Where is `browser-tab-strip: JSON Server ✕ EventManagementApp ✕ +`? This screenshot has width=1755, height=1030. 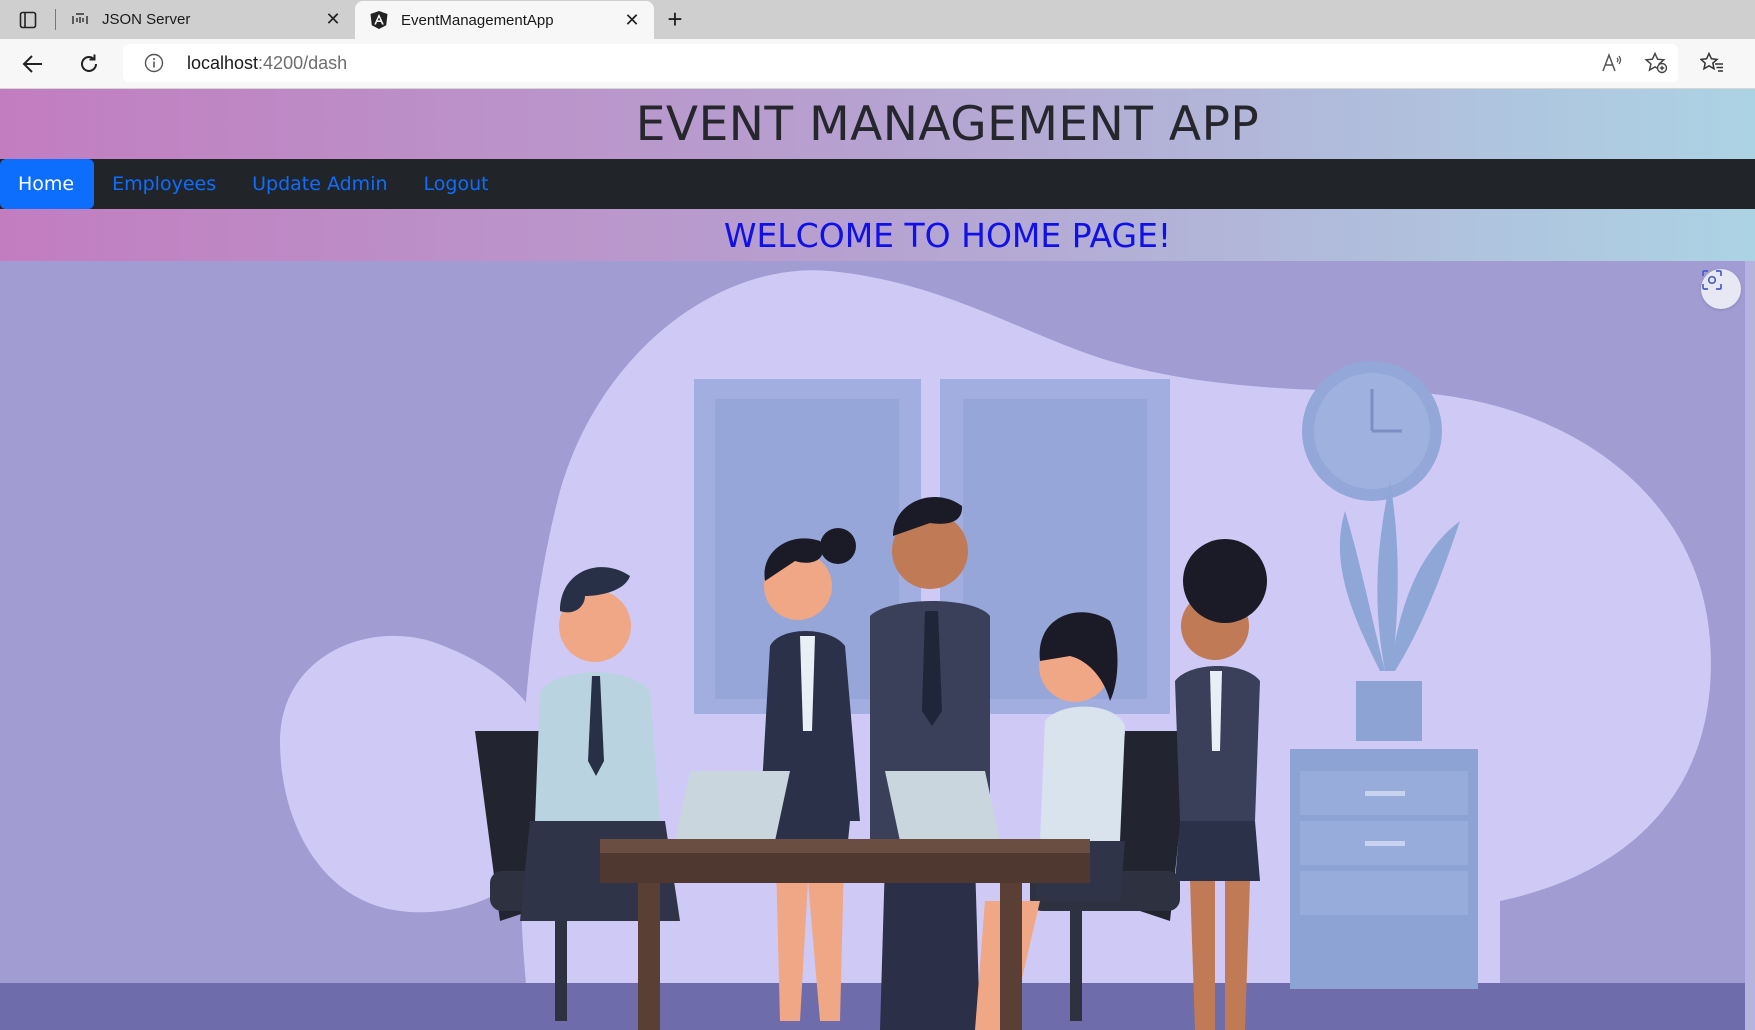 browser-tab-strip: JSON Server ✕ EventManagementApp ✕ + is located at coordinates (877, 19).